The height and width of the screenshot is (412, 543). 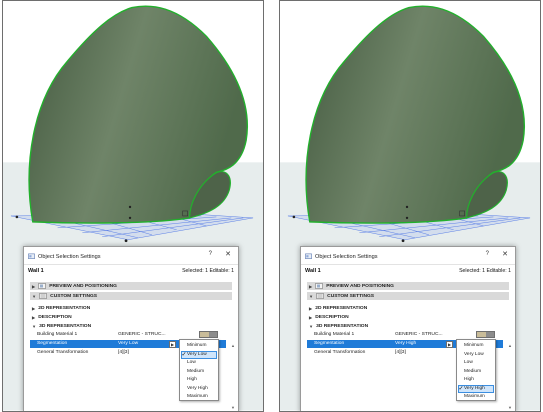 I want to click on selection-info: Selected: 1 Editable: 1, so click(x=208, y=271).